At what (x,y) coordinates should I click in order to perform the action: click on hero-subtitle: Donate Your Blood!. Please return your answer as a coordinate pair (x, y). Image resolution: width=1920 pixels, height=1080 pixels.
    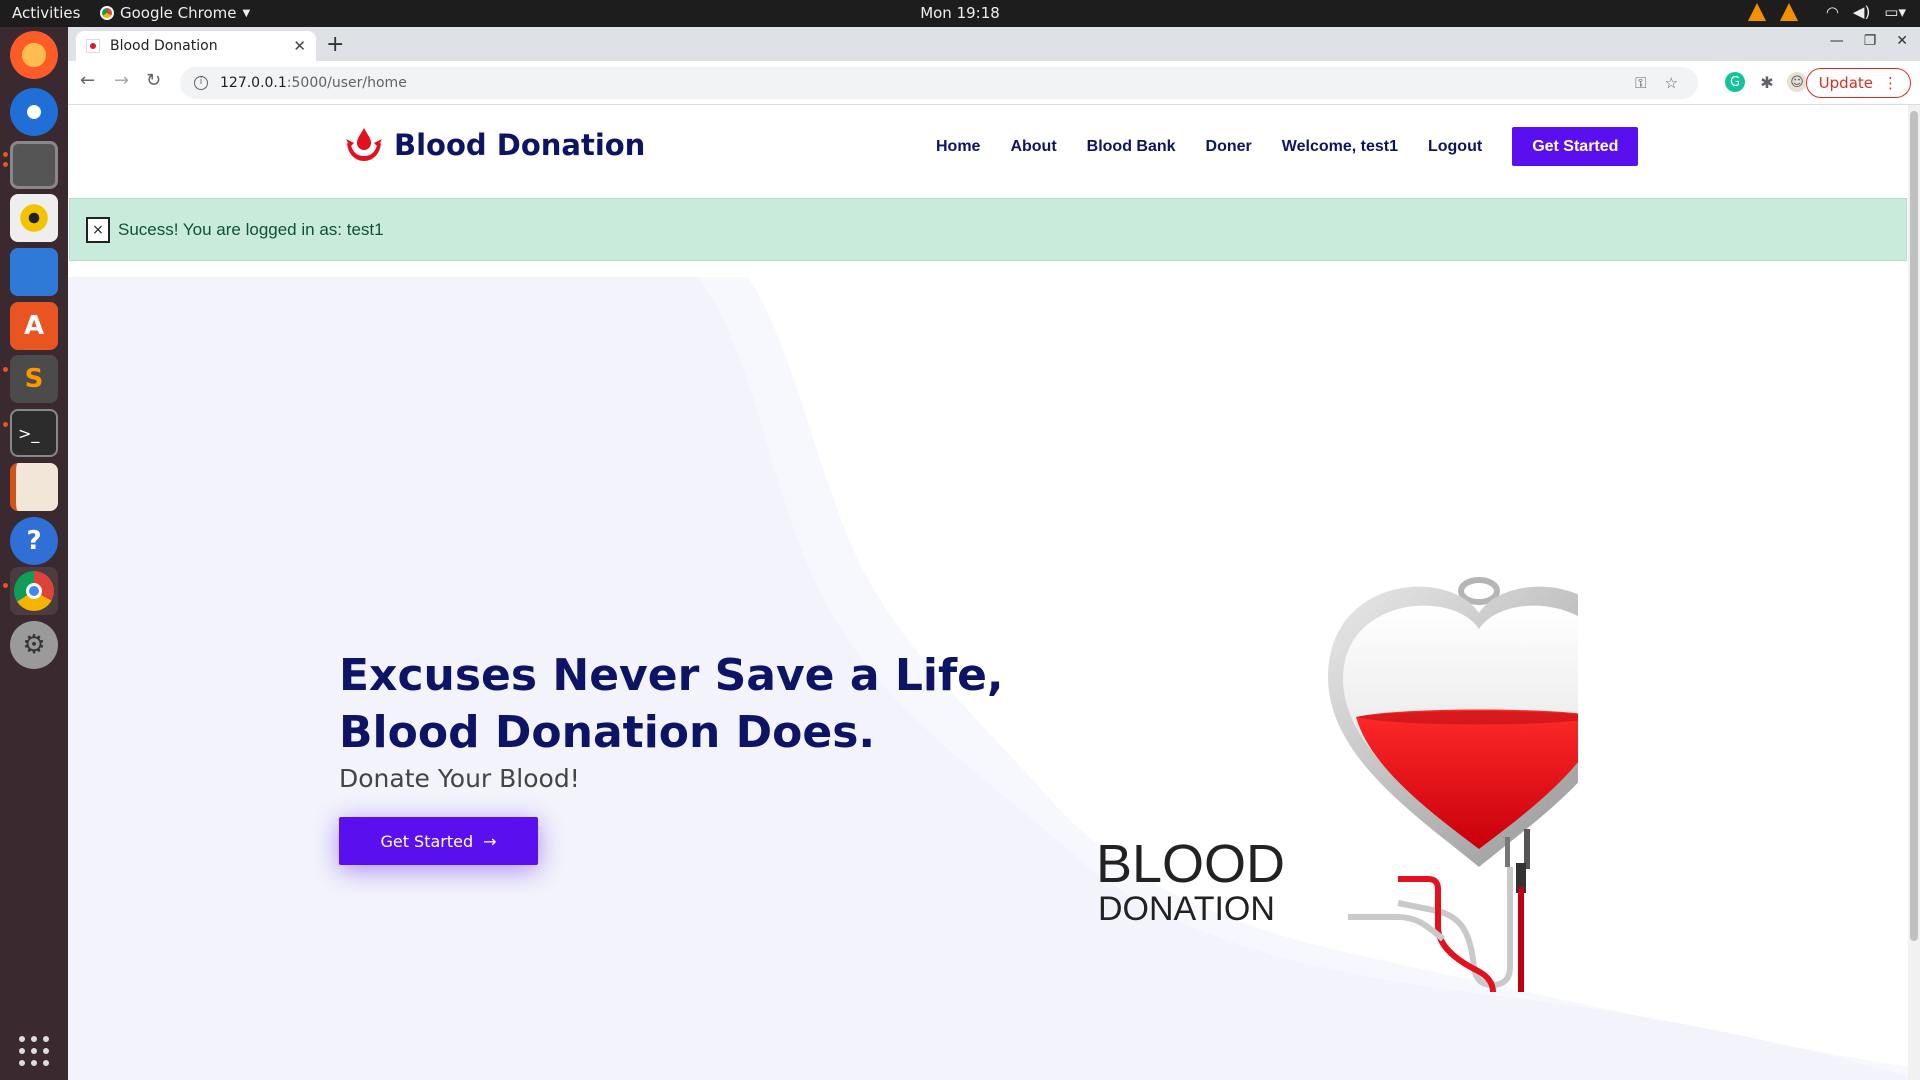
    Looking at the image, I should click on (459, 778).